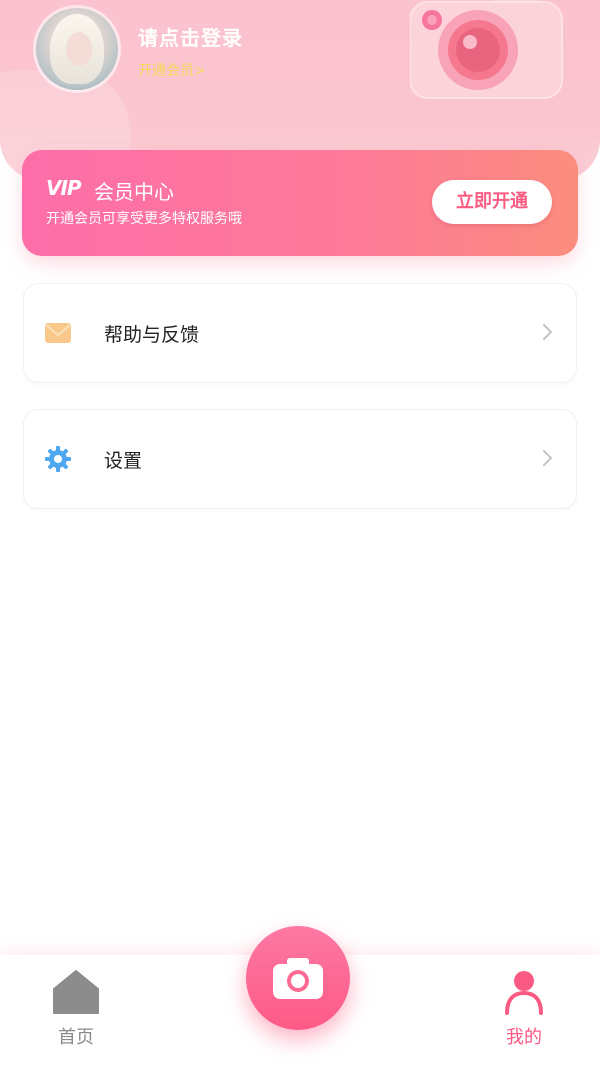 The image size is (600, 1067). What do you see at coordinates (492, 202) in the screenshot?
I see `activate-vip-button: 立即开通` at bounding box center [492, 202].